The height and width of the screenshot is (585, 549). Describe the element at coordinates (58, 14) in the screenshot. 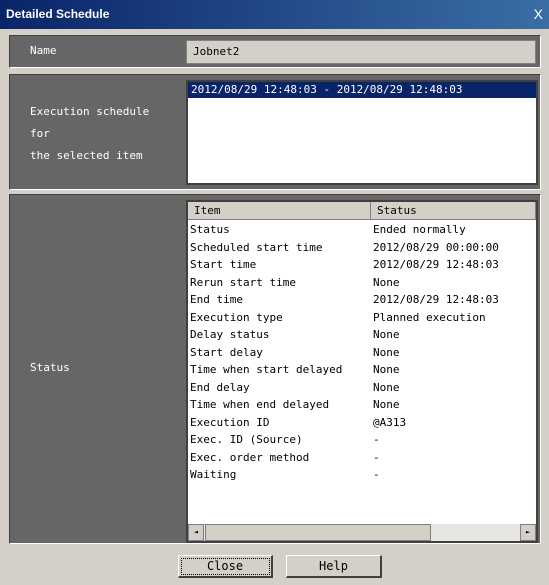

I see `window-title: Detailed Schedule` at that location.